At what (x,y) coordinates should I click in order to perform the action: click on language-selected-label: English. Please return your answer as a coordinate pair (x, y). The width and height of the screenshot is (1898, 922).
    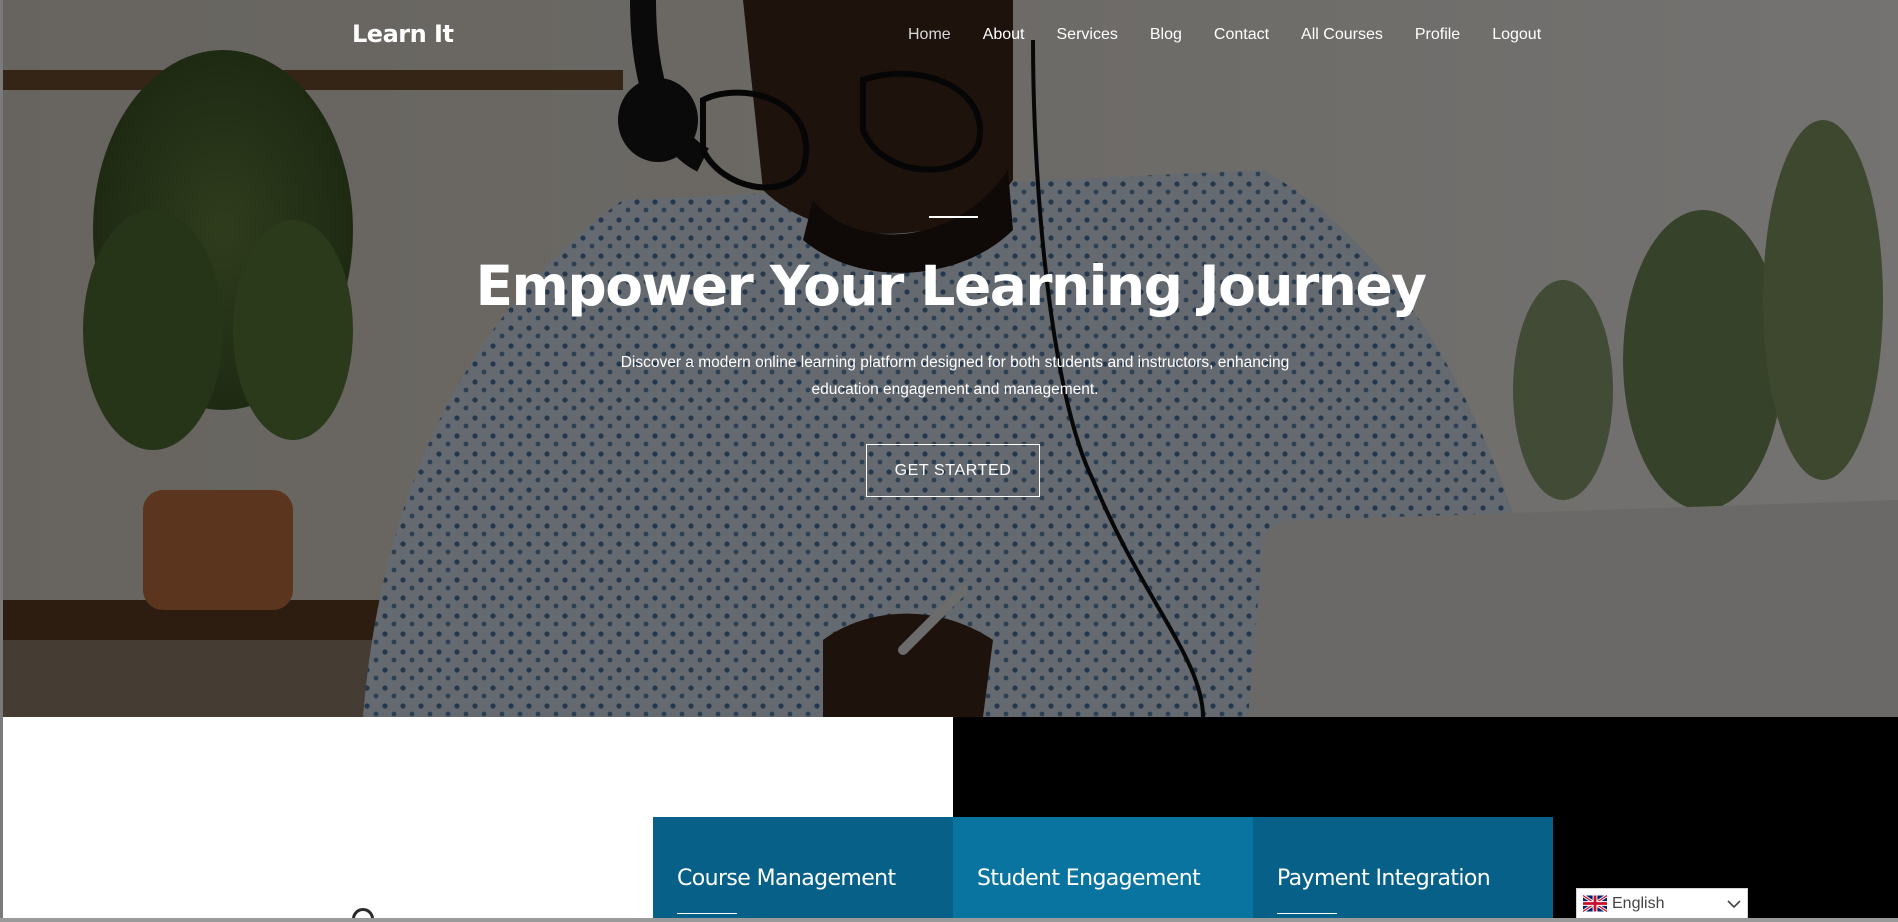
    Looking at the image, I should click on (1638, 903).